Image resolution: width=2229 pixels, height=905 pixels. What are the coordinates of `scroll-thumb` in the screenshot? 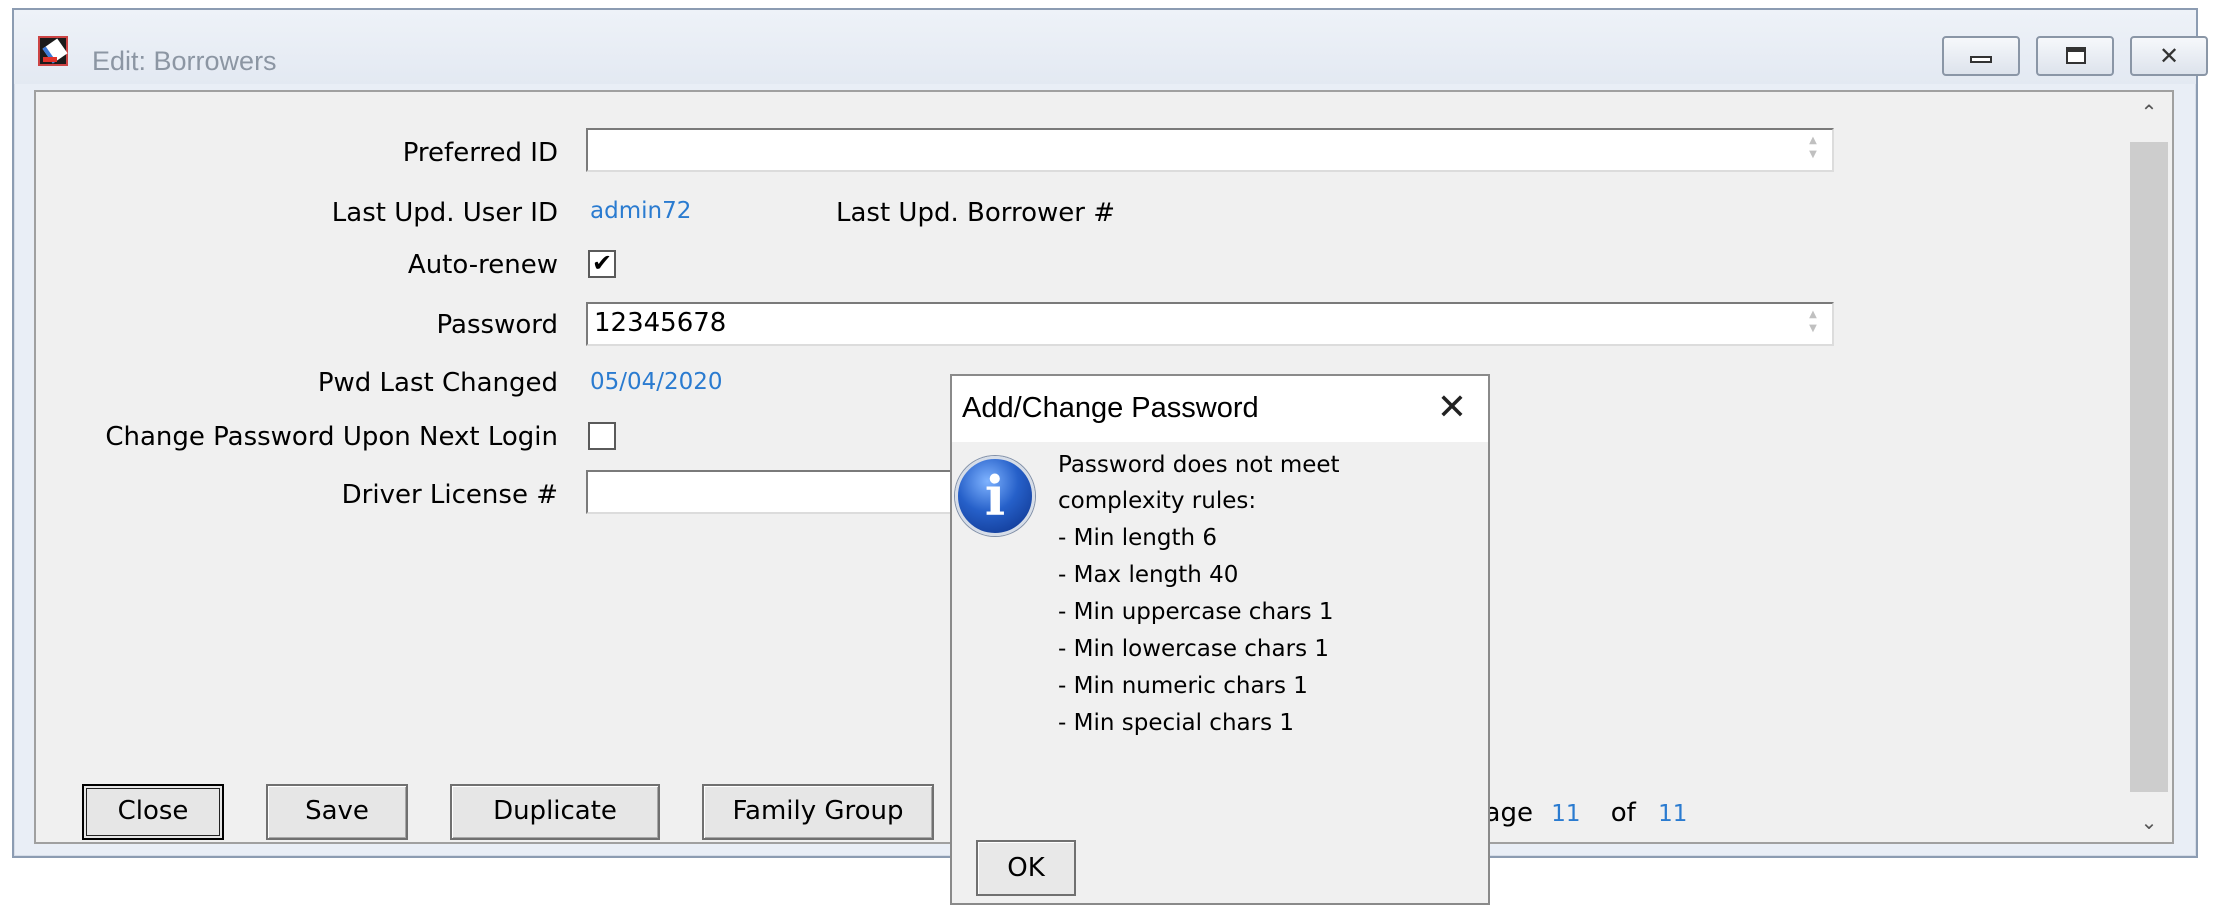 It's located at (2149, 467).